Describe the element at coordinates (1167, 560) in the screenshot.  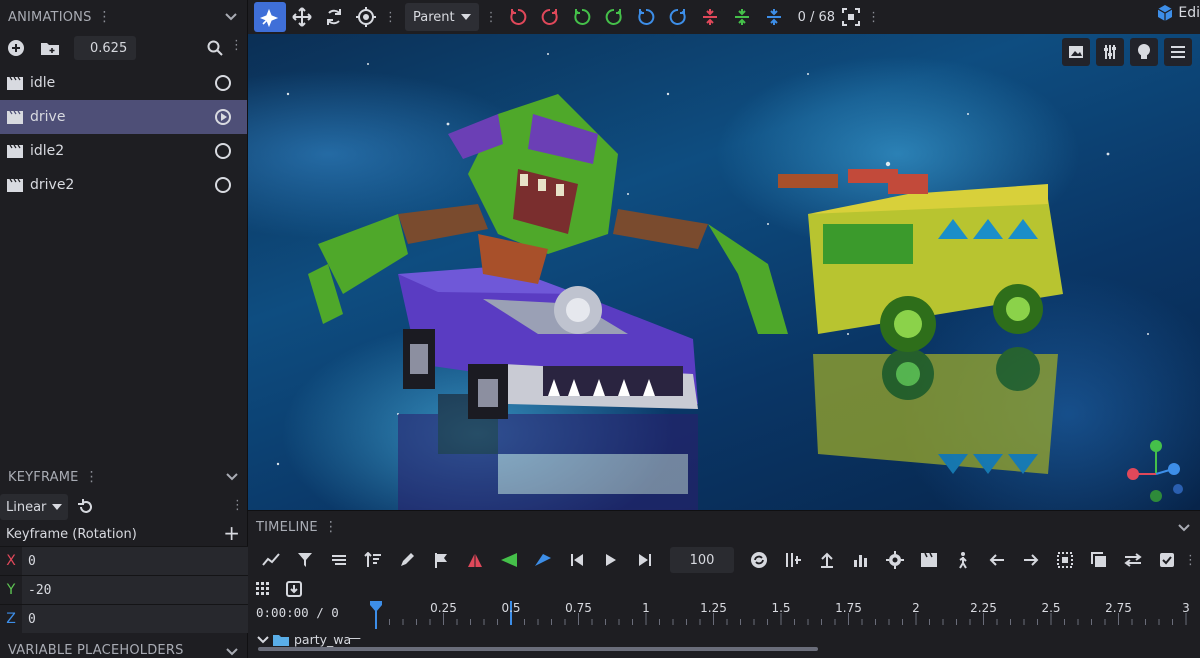
I see `checkbox-icon` at that location.